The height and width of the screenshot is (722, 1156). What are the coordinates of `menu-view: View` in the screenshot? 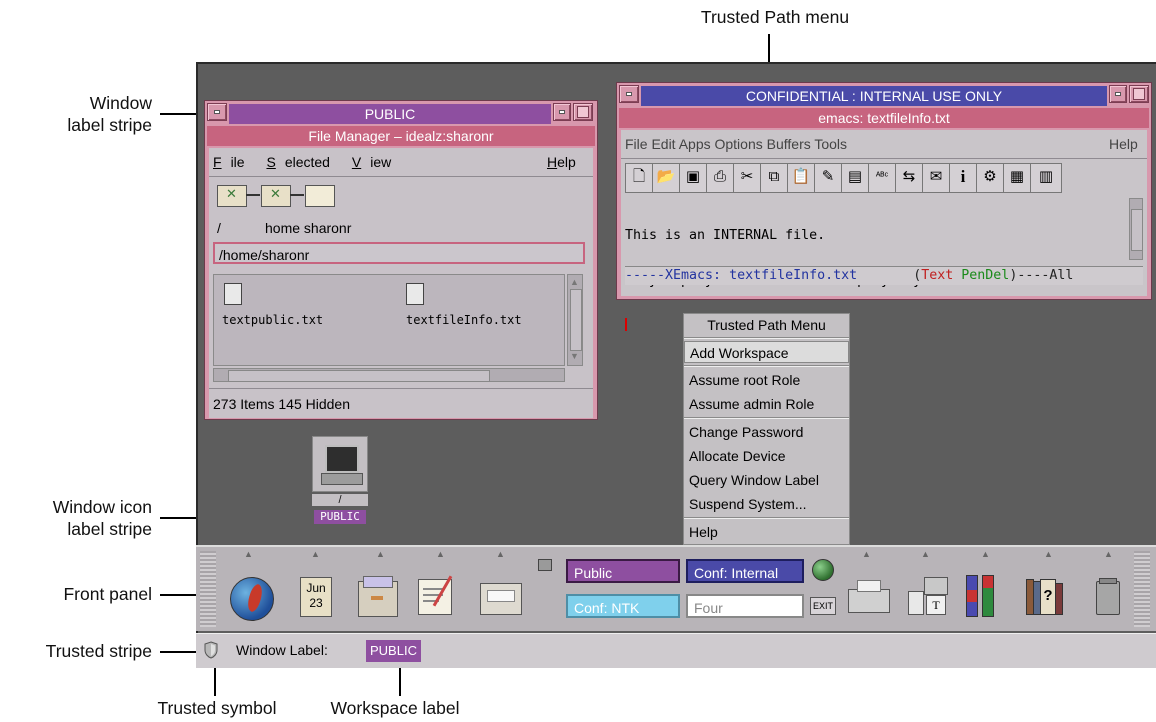 It's located at (376, 162).